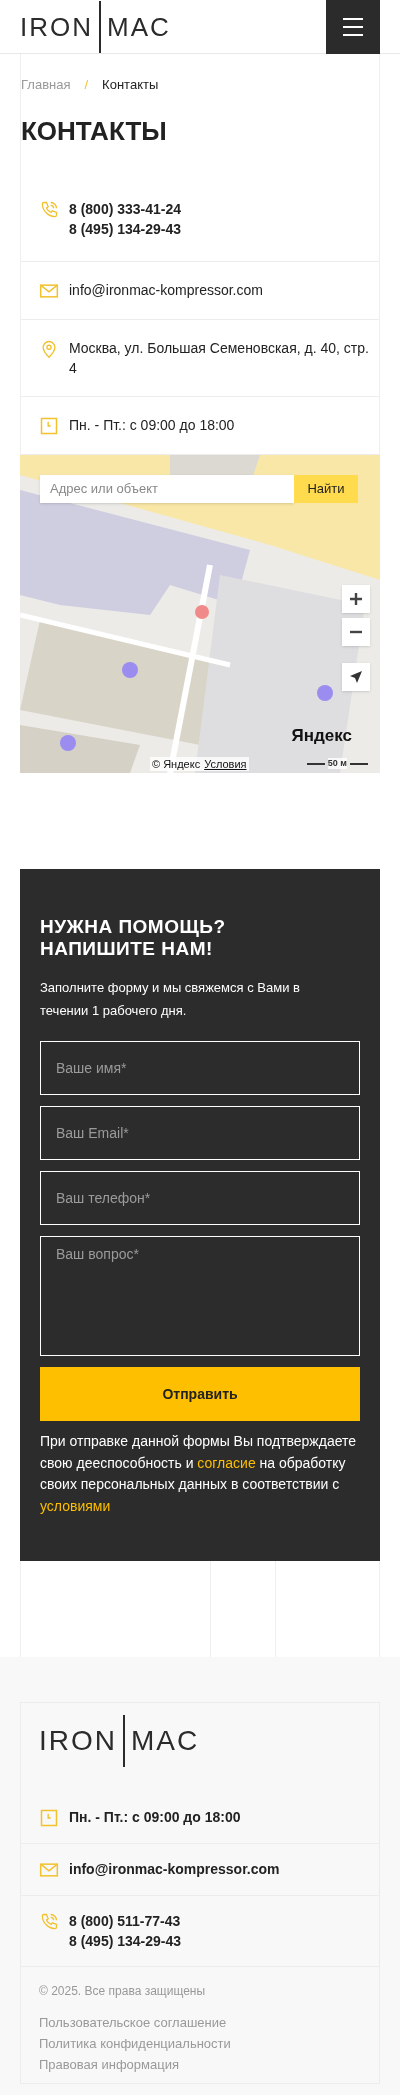 The width and height of the screenshot is (400, 2095). I want to click on submit-button: Отправить, so click(200, 1394).